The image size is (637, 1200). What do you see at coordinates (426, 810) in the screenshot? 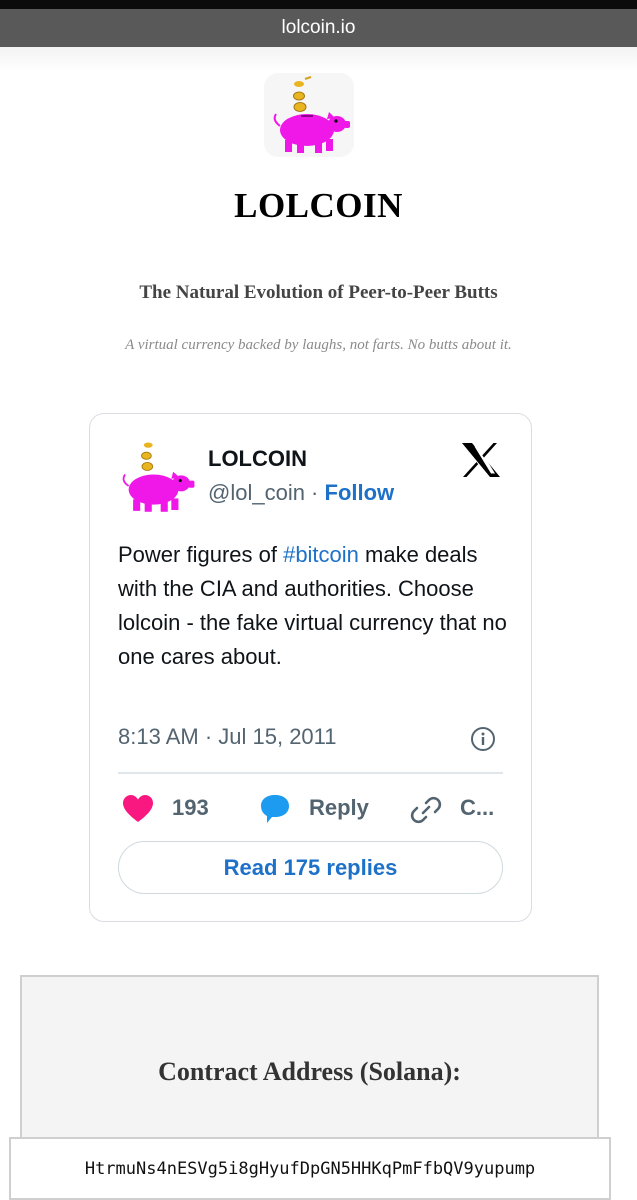
I see `link-icon` at bounding box center [426, 810].